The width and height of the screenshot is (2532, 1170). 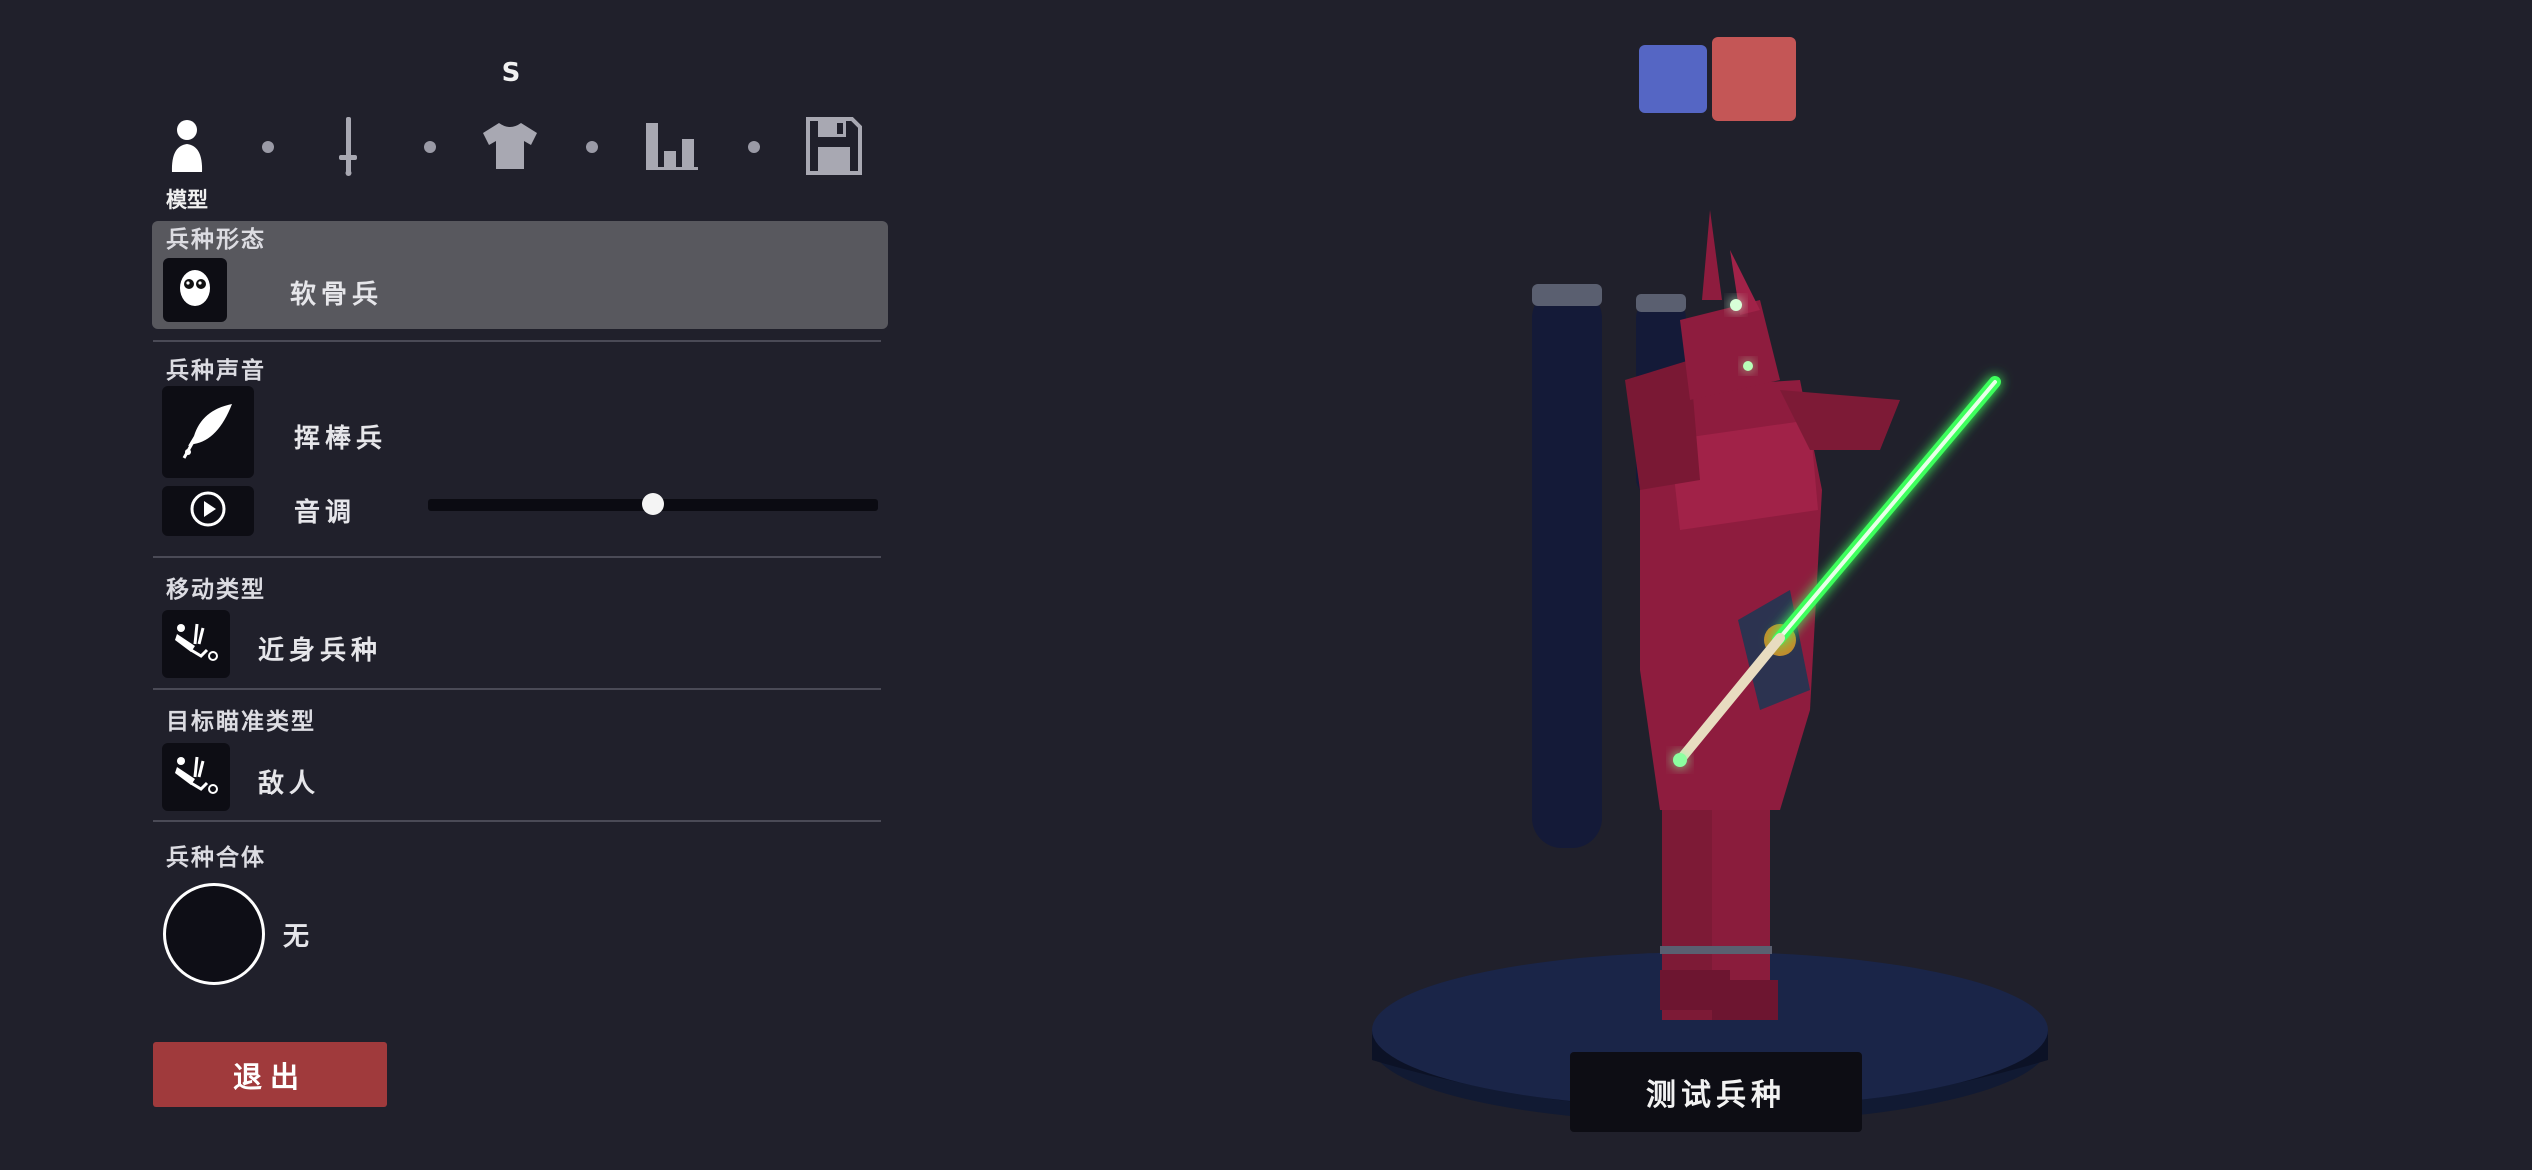 I want to click on unit-voice-icon-box, so click(x=208, y=432).